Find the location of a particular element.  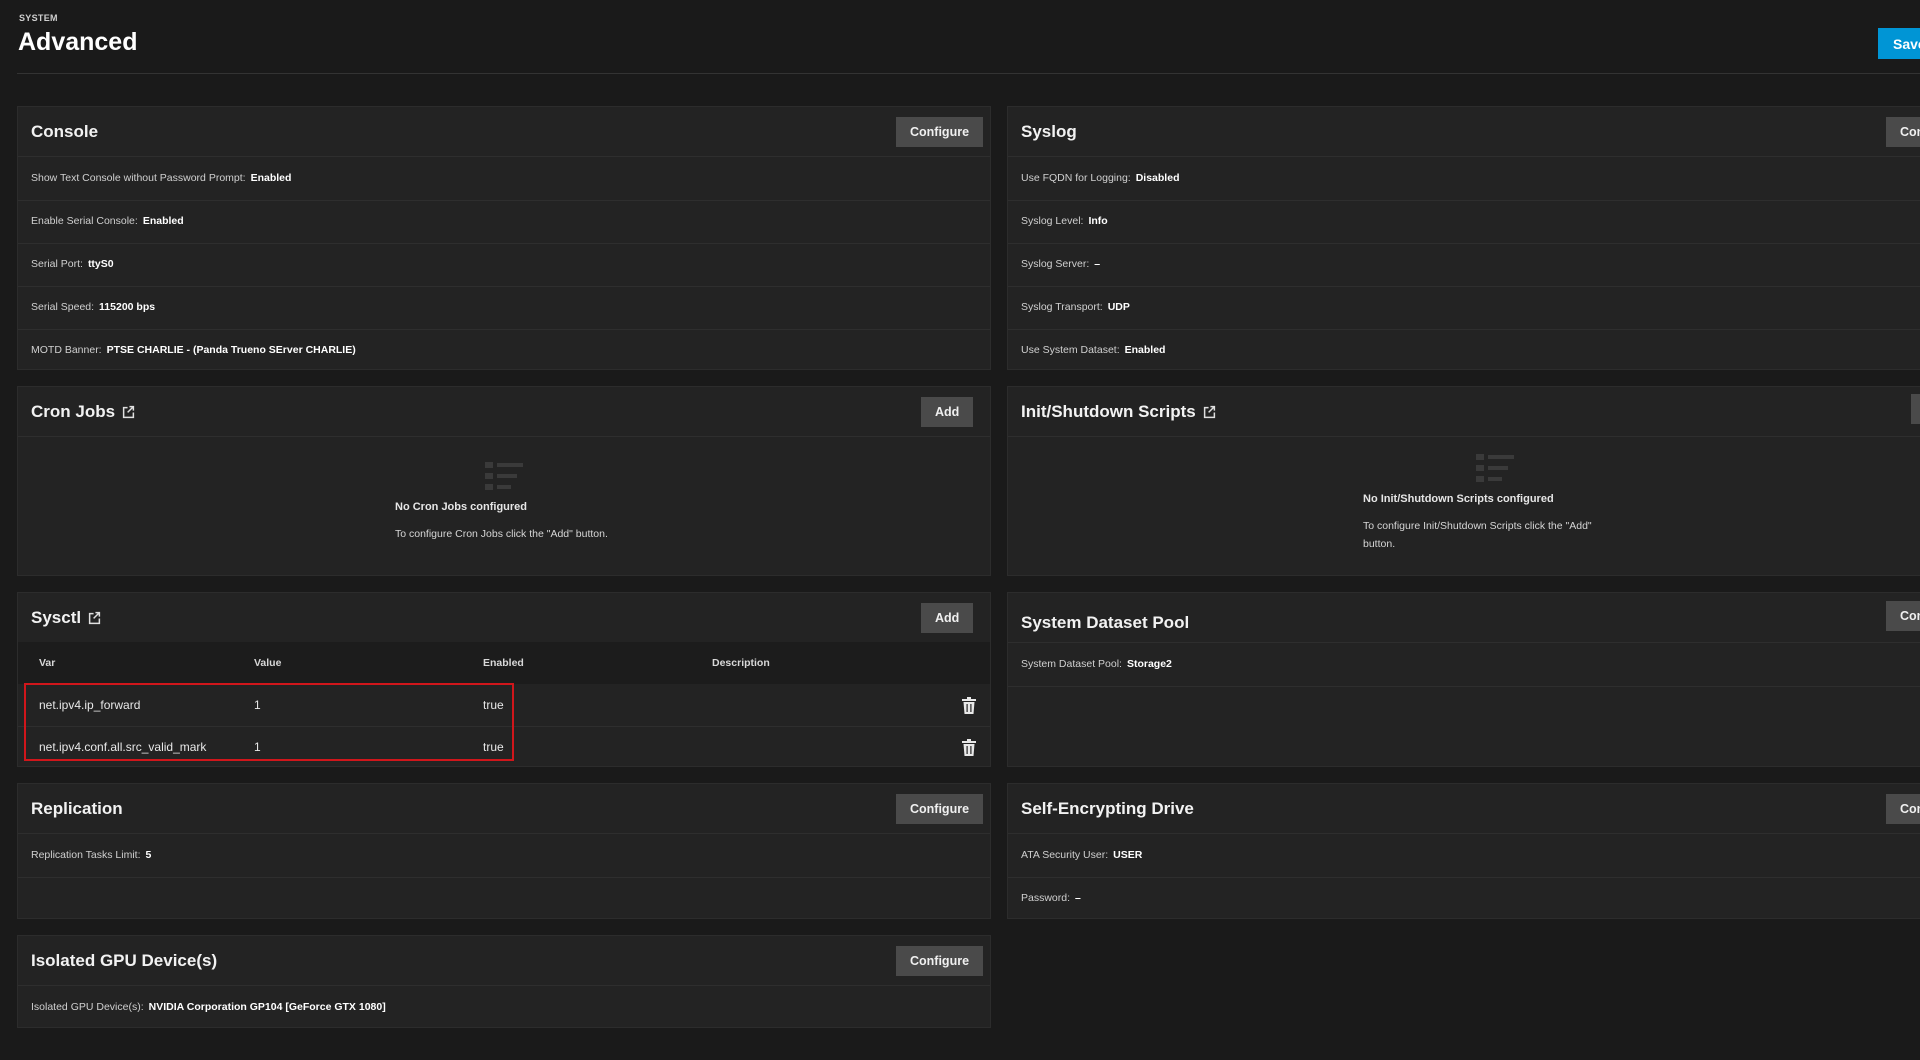

save-button: Save is located at coordinates (1899, 43).